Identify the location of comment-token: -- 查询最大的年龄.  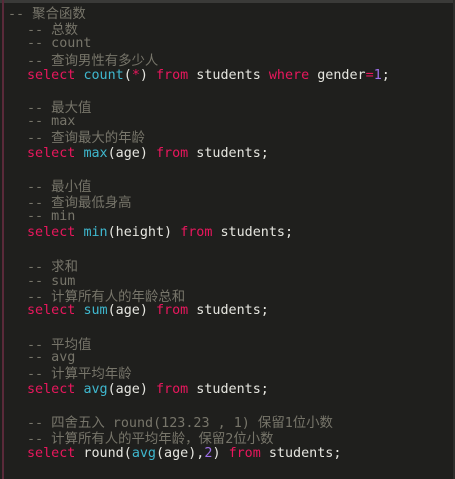
(86, 138).